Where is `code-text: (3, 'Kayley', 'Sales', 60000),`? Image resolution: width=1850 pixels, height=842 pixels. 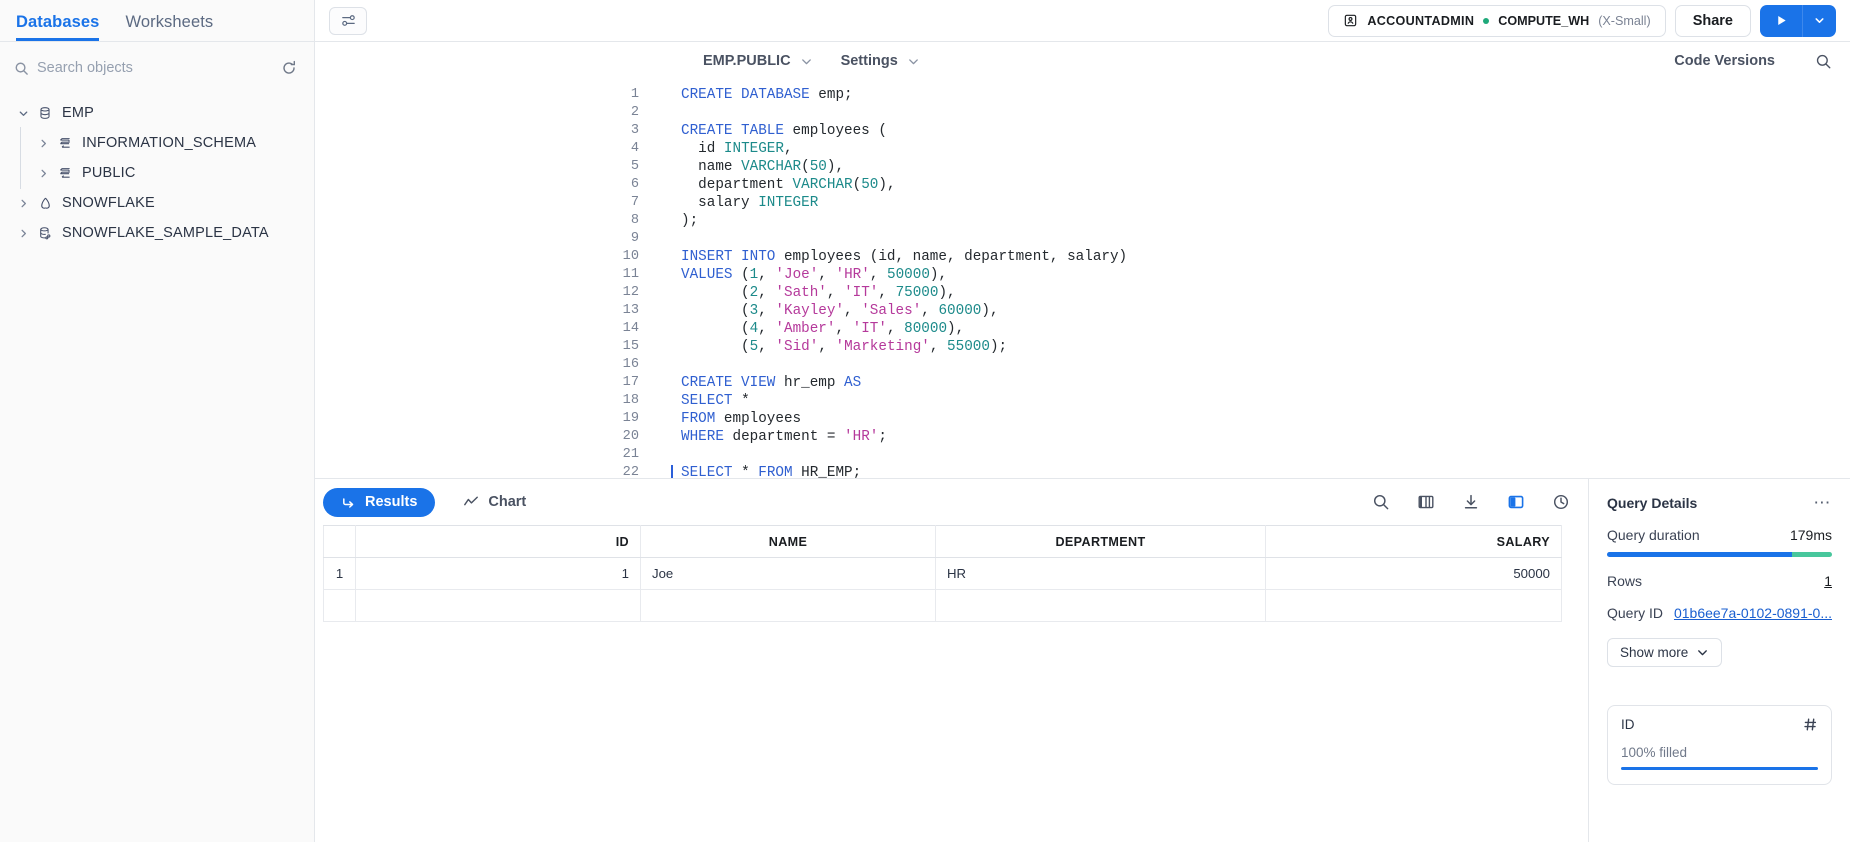
code-text: (3, 'Kayley', 'Sales', 60000), is located at coordinates (835, 311).